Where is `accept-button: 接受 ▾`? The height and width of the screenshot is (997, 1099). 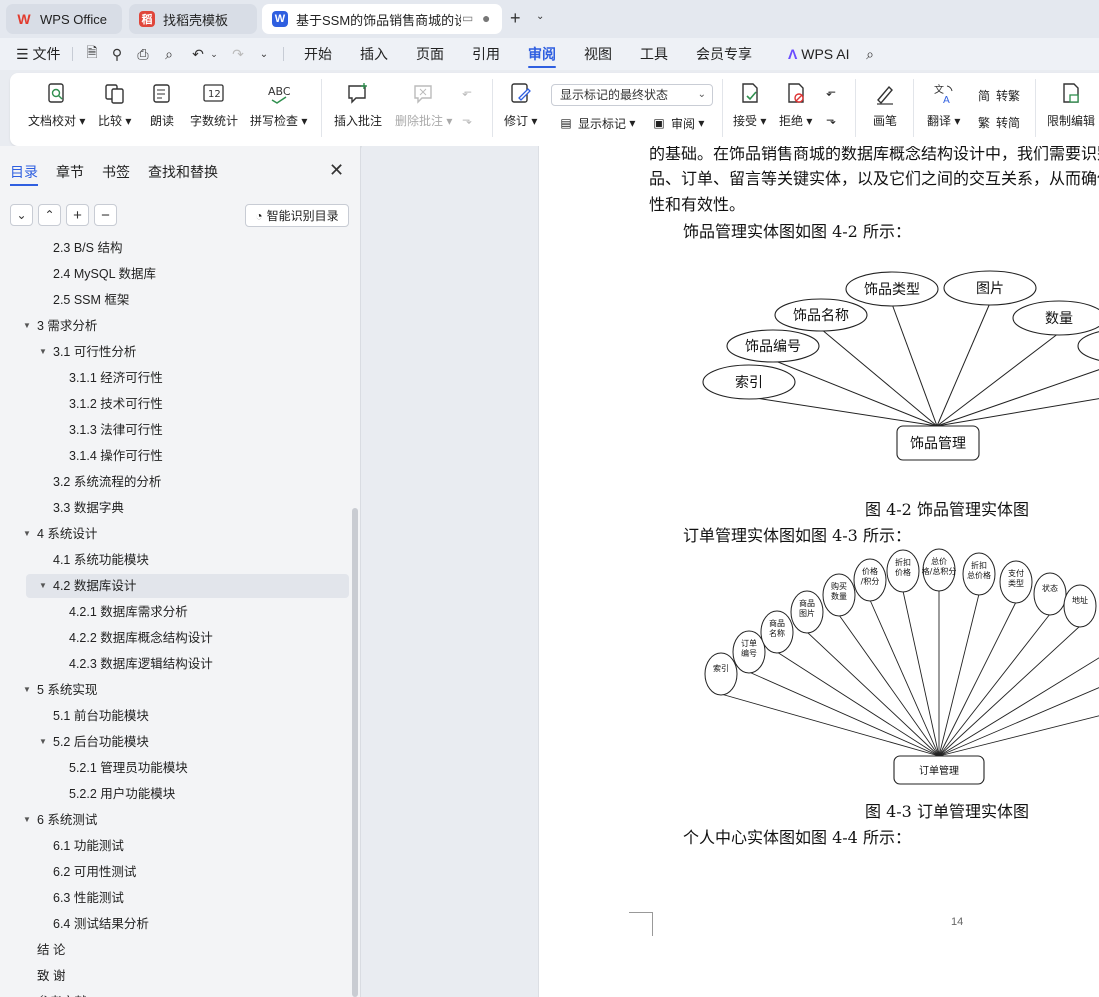 accept-button: 接受 ▾ is located at coordinates (749, 105).